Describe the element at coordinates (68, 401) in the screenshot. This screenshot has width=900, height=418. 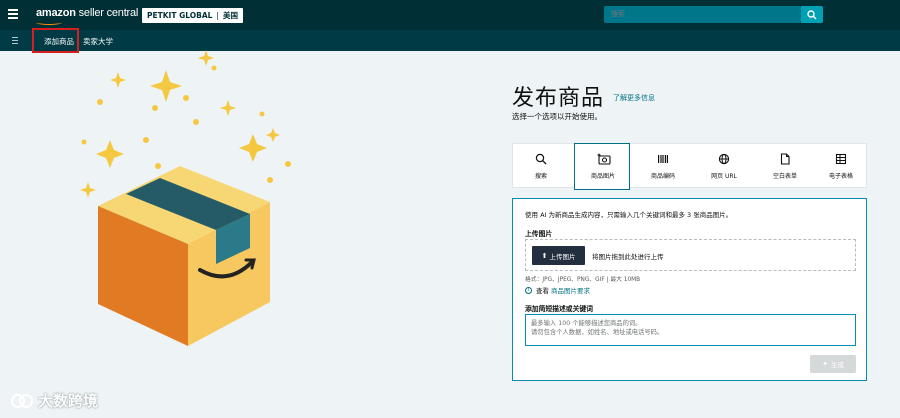
I see `watermark-text: 大数跨境` at that location.